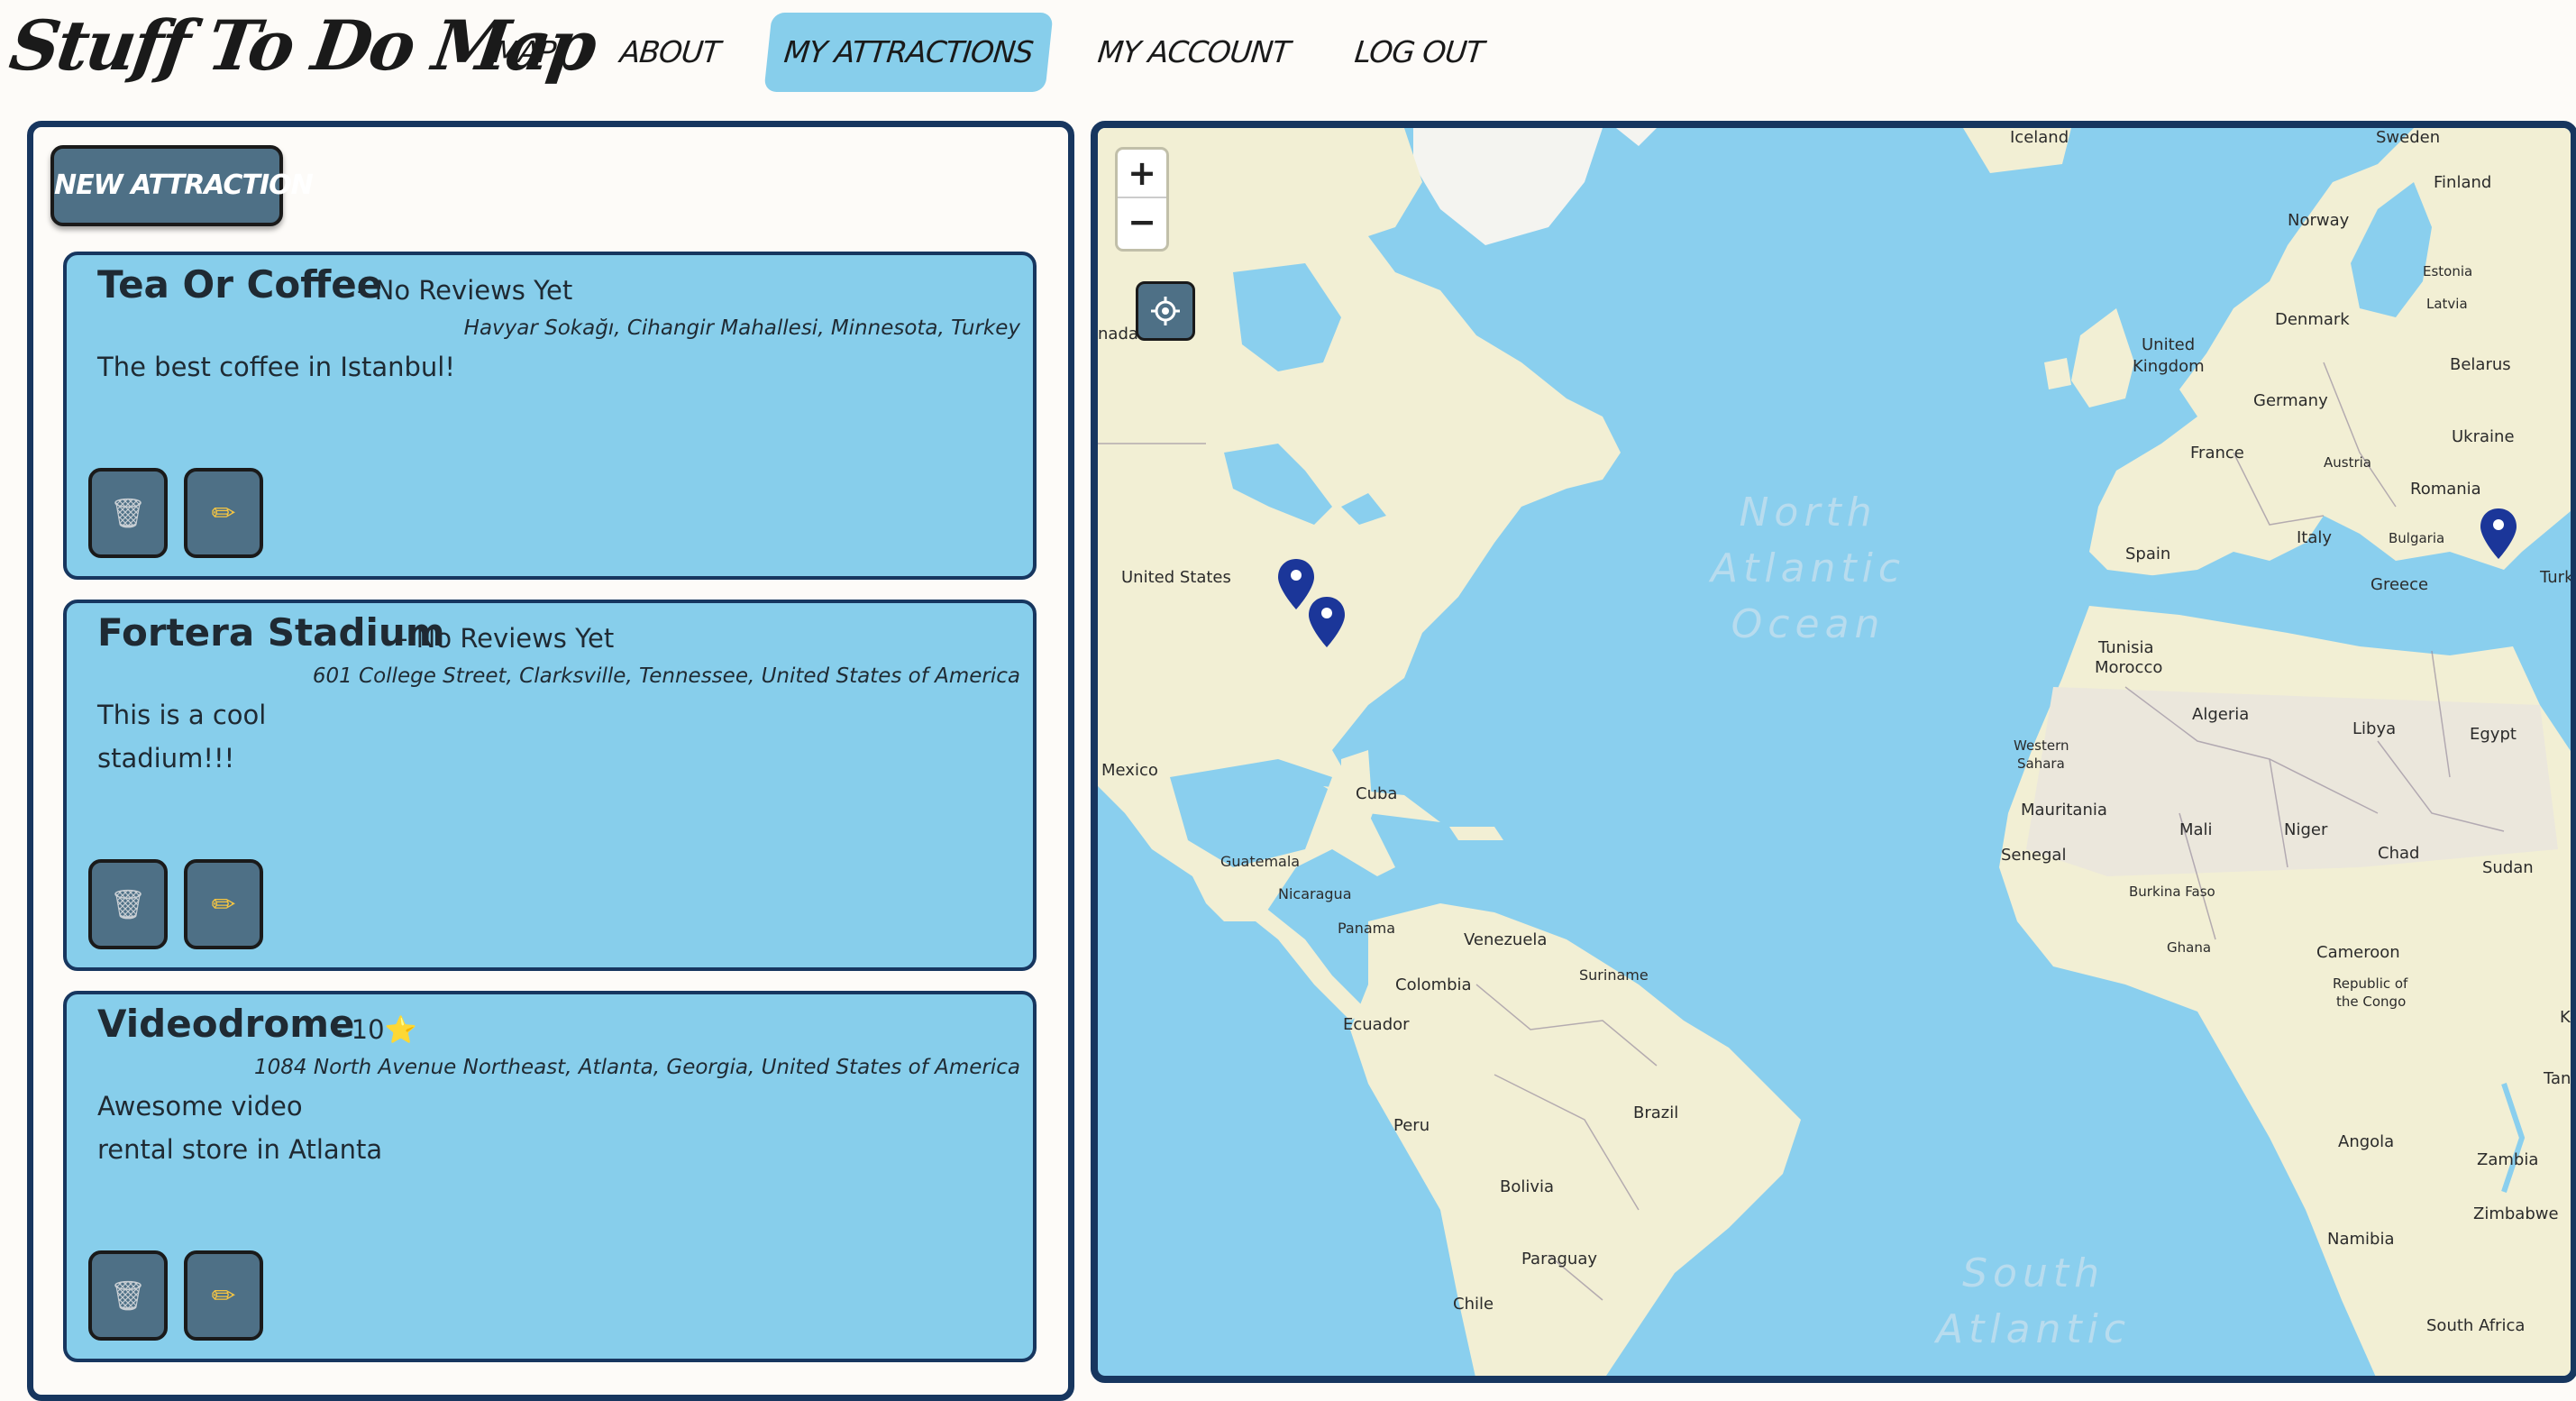 The image size is (2576, 1401). I want to click on ocean-label: South Atlantic, so click(2034, 1302).